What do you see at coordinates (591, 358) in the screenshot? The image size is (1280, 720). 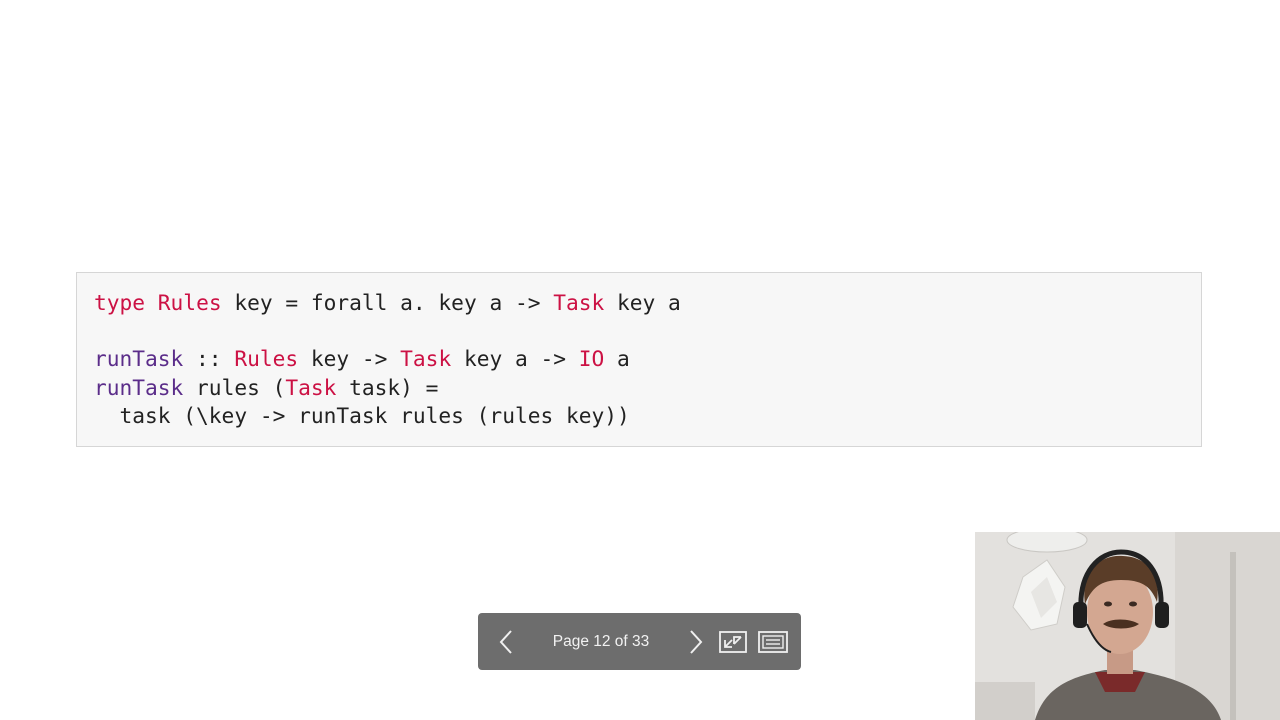 I see `code-token: IO` at bounding box center [591, 358].